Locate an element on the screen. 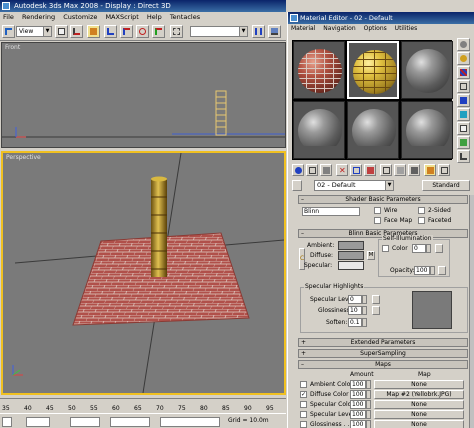  self-illum-amount-field: 0 is located at coordinates (419, 248).